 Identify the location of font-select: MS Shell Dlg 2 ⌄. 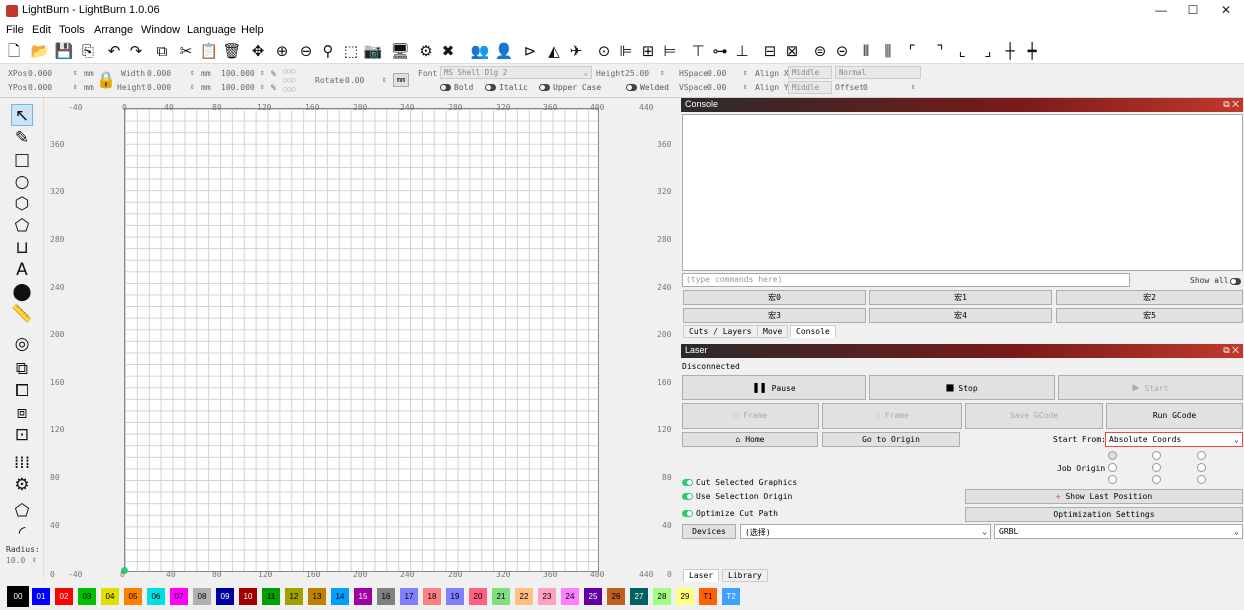
(516, 72).